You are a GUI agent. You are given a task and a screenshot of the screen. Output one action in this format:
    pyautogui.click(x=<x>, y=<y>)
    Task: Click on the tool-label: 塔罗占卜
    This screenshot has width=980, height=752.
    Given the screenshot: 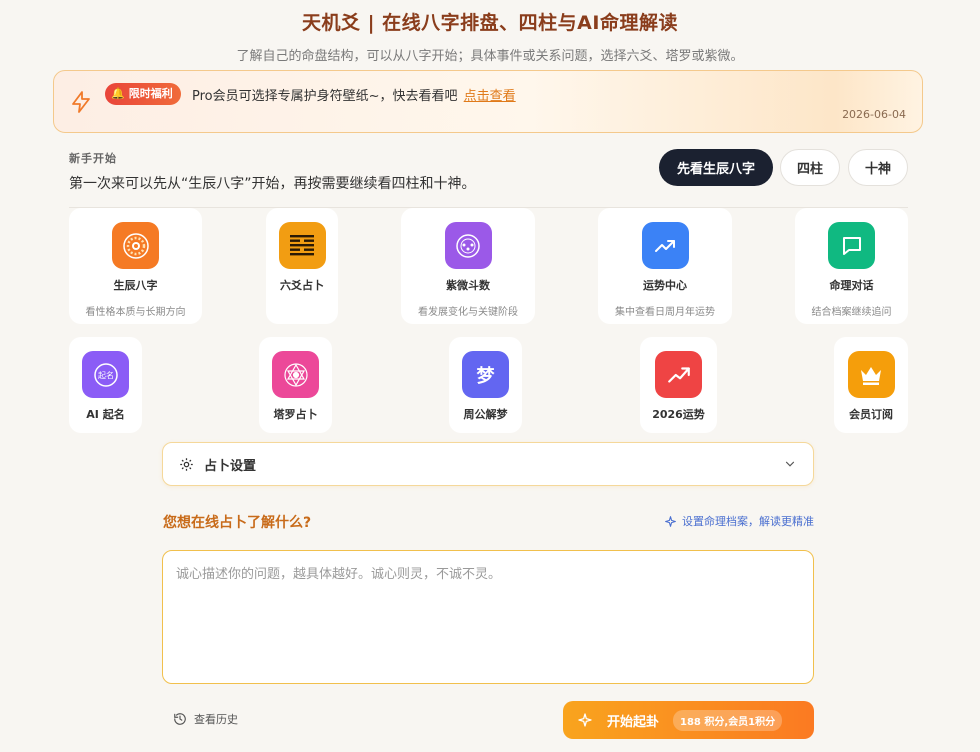 What is the action you would take?
    pyautogui.click(x=295, y=414)
    